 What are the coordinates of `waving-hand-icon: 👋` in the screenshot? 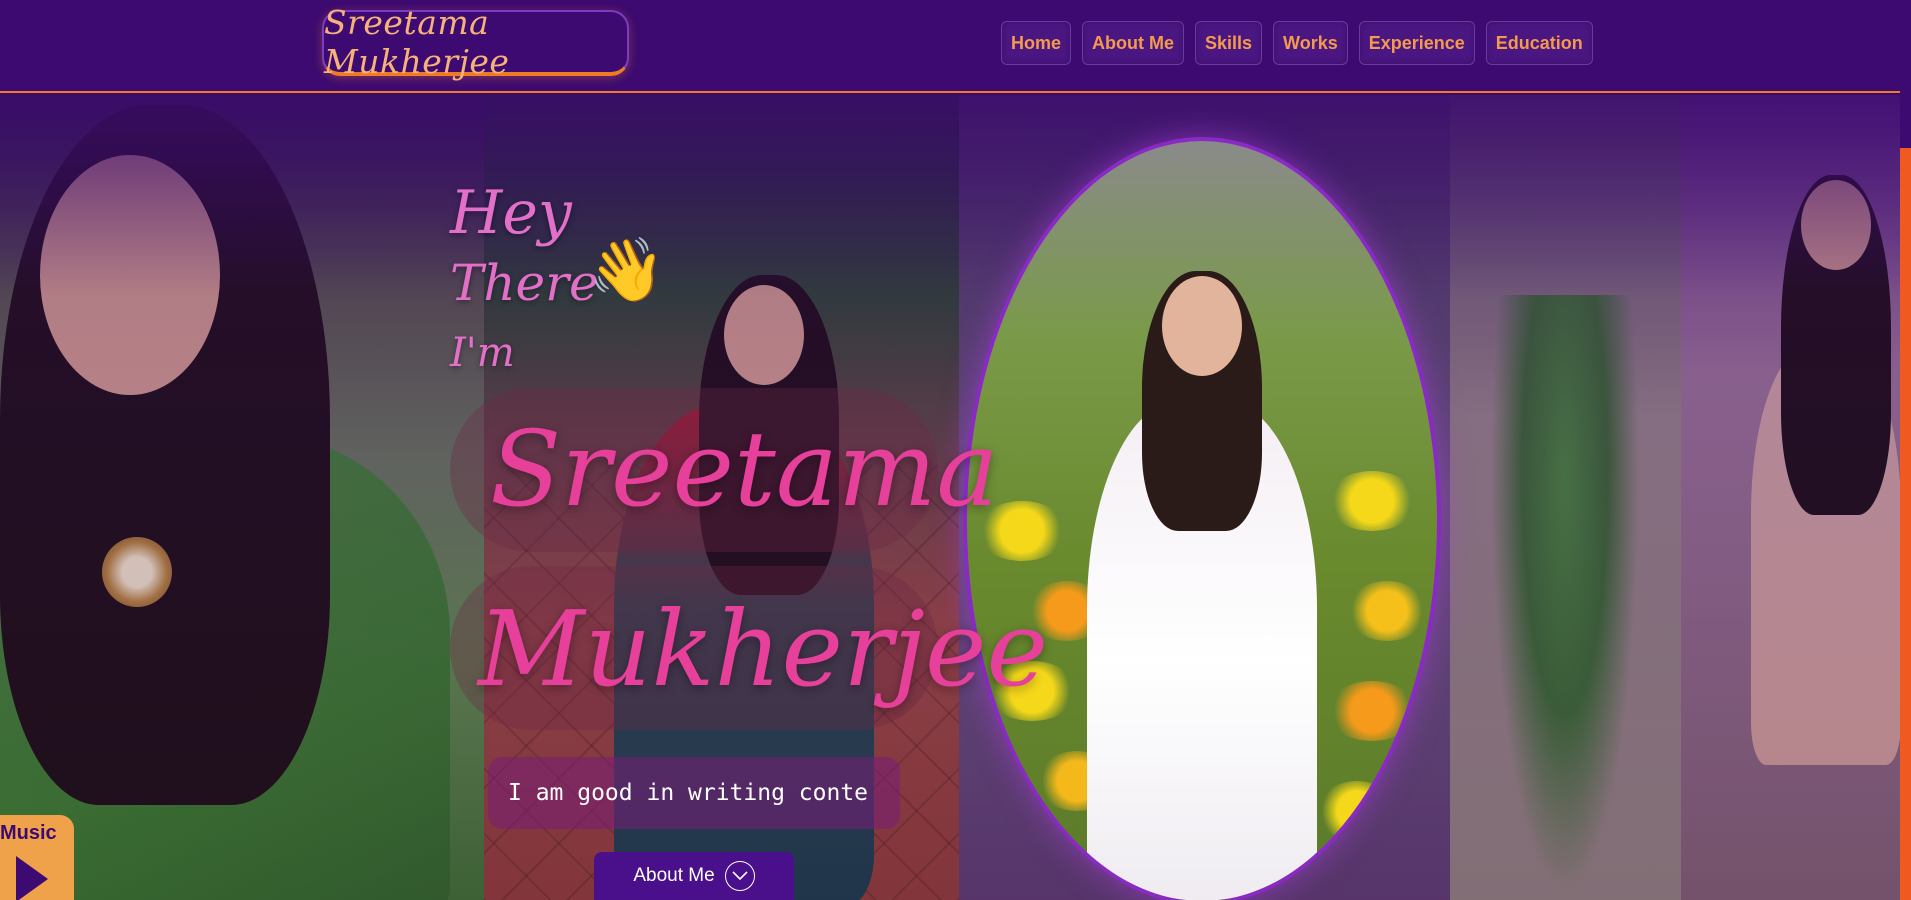 It's located at (627, 270).